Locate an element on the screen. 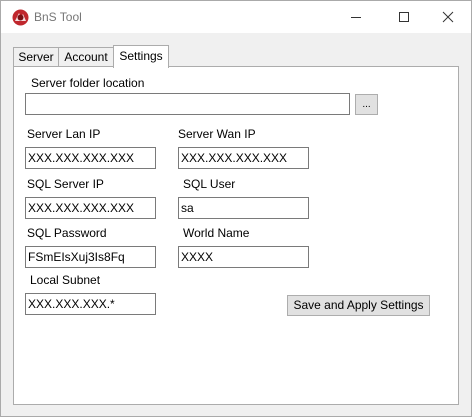 The height and width of the screenshot is (417, 472). local-subnet-input is located at coordinates (90, 304).